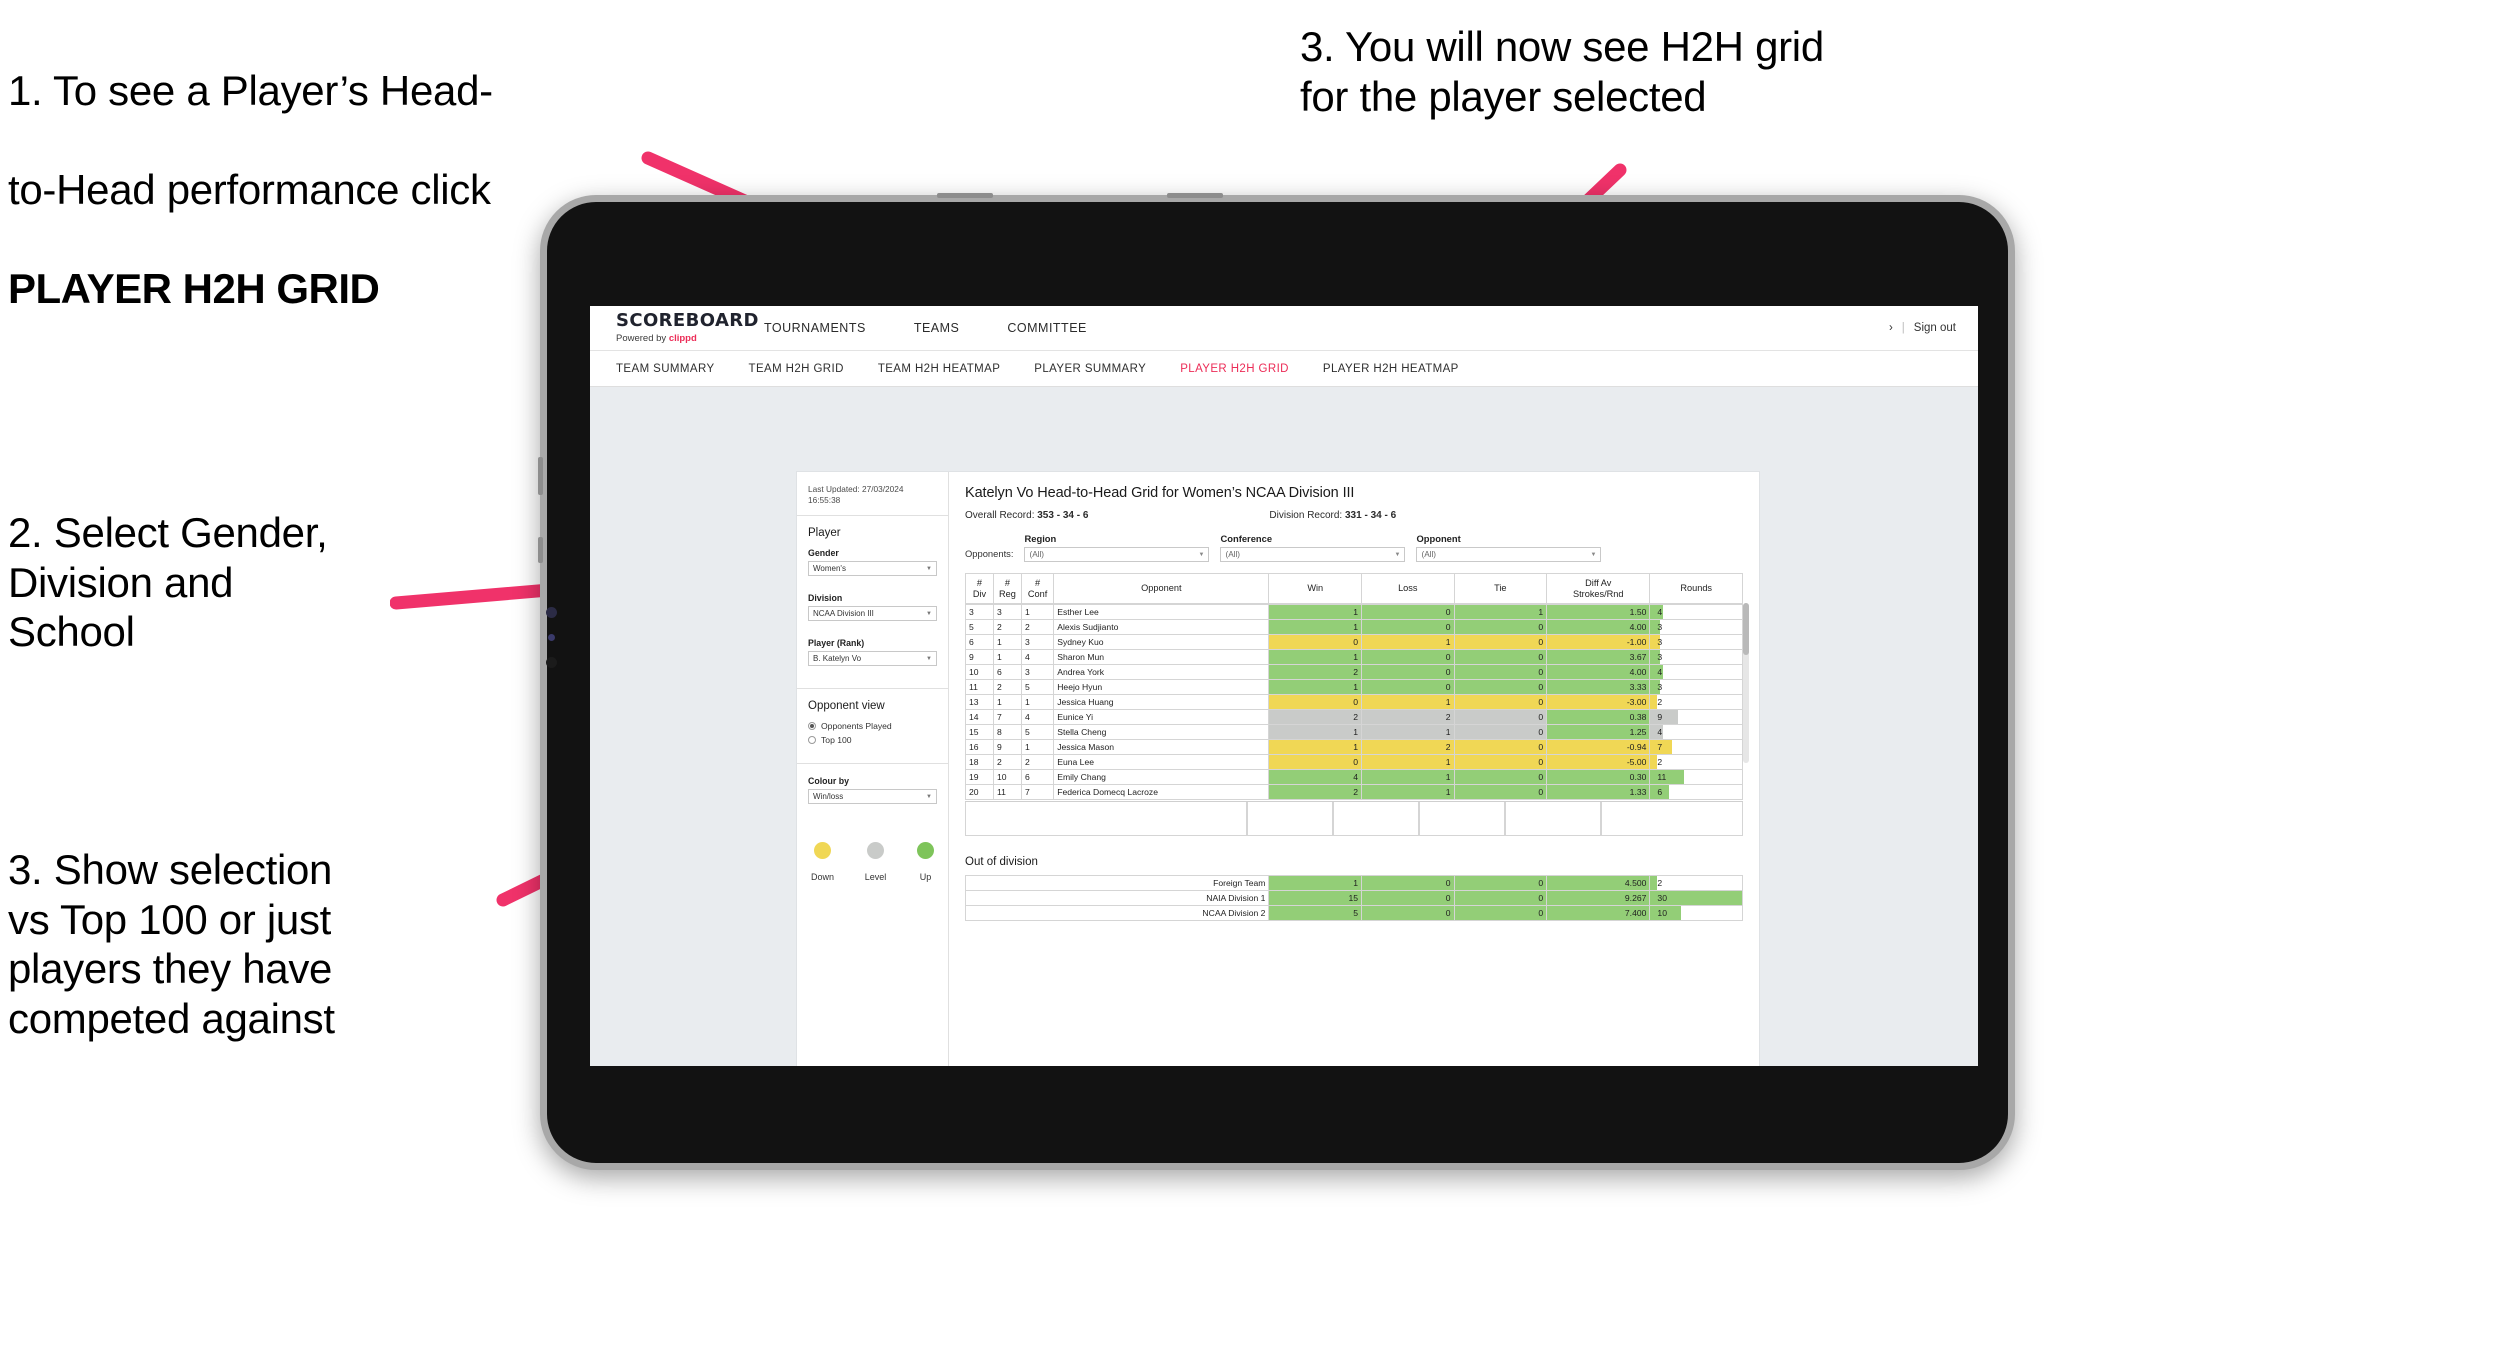 The height and width of the screenshot is (1352, 2512). What do you see at coordinates (540, 550) in the screenshot?
I see `device-volume-down-button` at bounding box center [540, 550].